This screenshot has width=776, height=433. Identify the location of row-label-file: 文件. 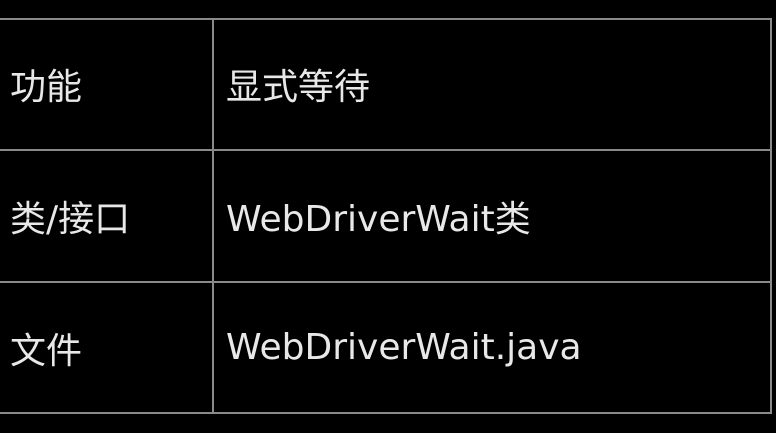
(107, 346).